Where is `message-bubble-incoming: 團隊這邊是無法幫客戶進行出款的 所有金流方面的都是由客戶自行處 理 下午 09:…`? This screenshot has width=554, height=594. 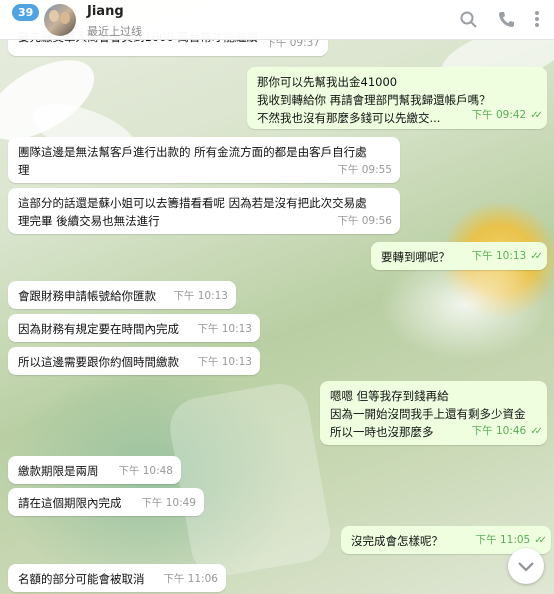 message-bubble-incoming: 團隊這邊是無法幫客戶進行出款的 所有金流方面的都是由客戶自行處 理 下午 09:… is located at coordinates (204, 160).